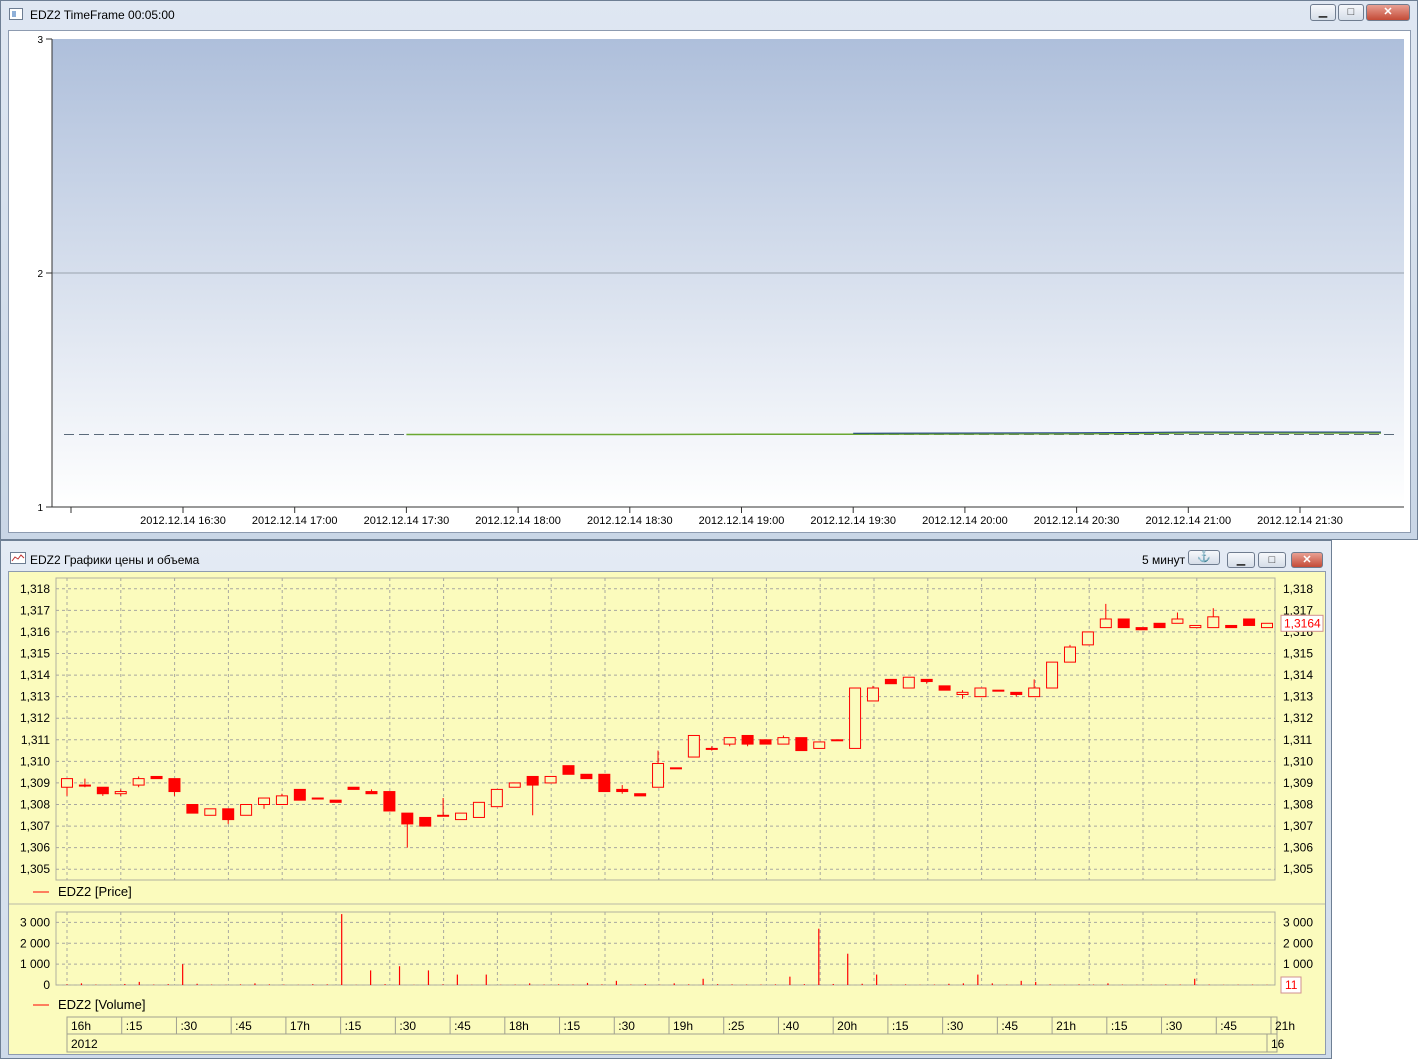  I want to click on price-tick-label-left: 1,308, so click(35, 805).